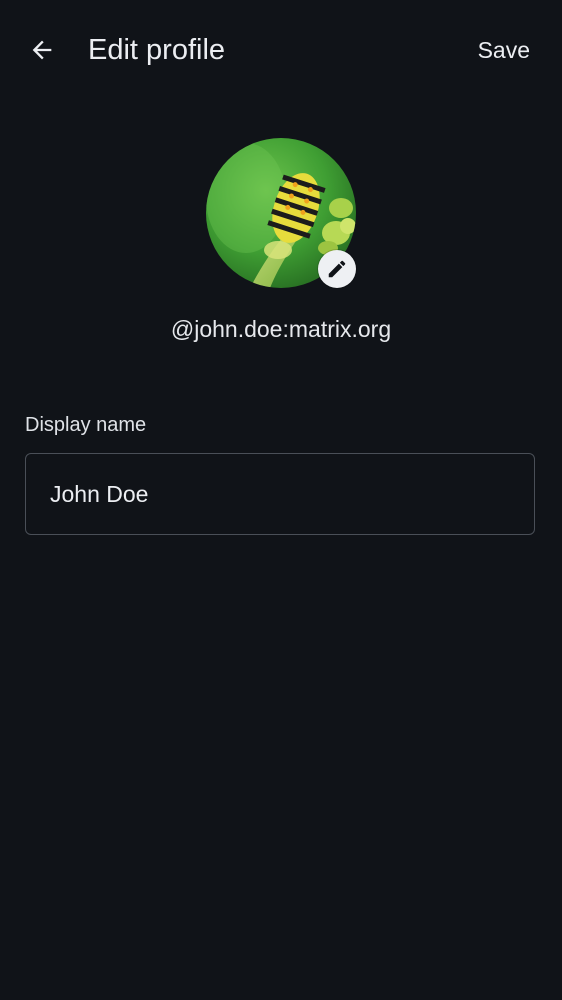 The width and height of the screenshot is (562, 1000). What do you see at coordinates (86, 425) in the screenshot?
I see `display-name-label: Display name` at bounding box center [86, 425].